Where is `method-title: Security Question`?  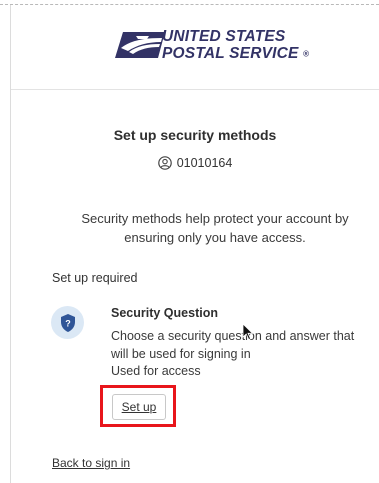 method-title: Security Question is located at coordinates (164, 313).